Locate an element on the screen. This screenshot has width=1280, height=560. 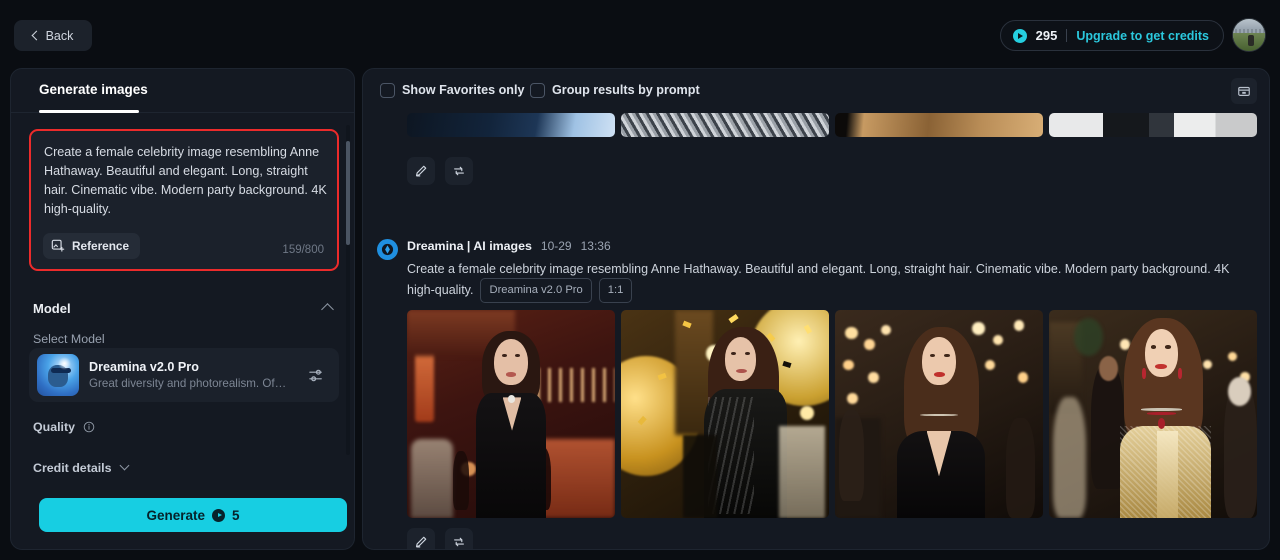
reference-button: Reference is located at coordinates (92, 246).